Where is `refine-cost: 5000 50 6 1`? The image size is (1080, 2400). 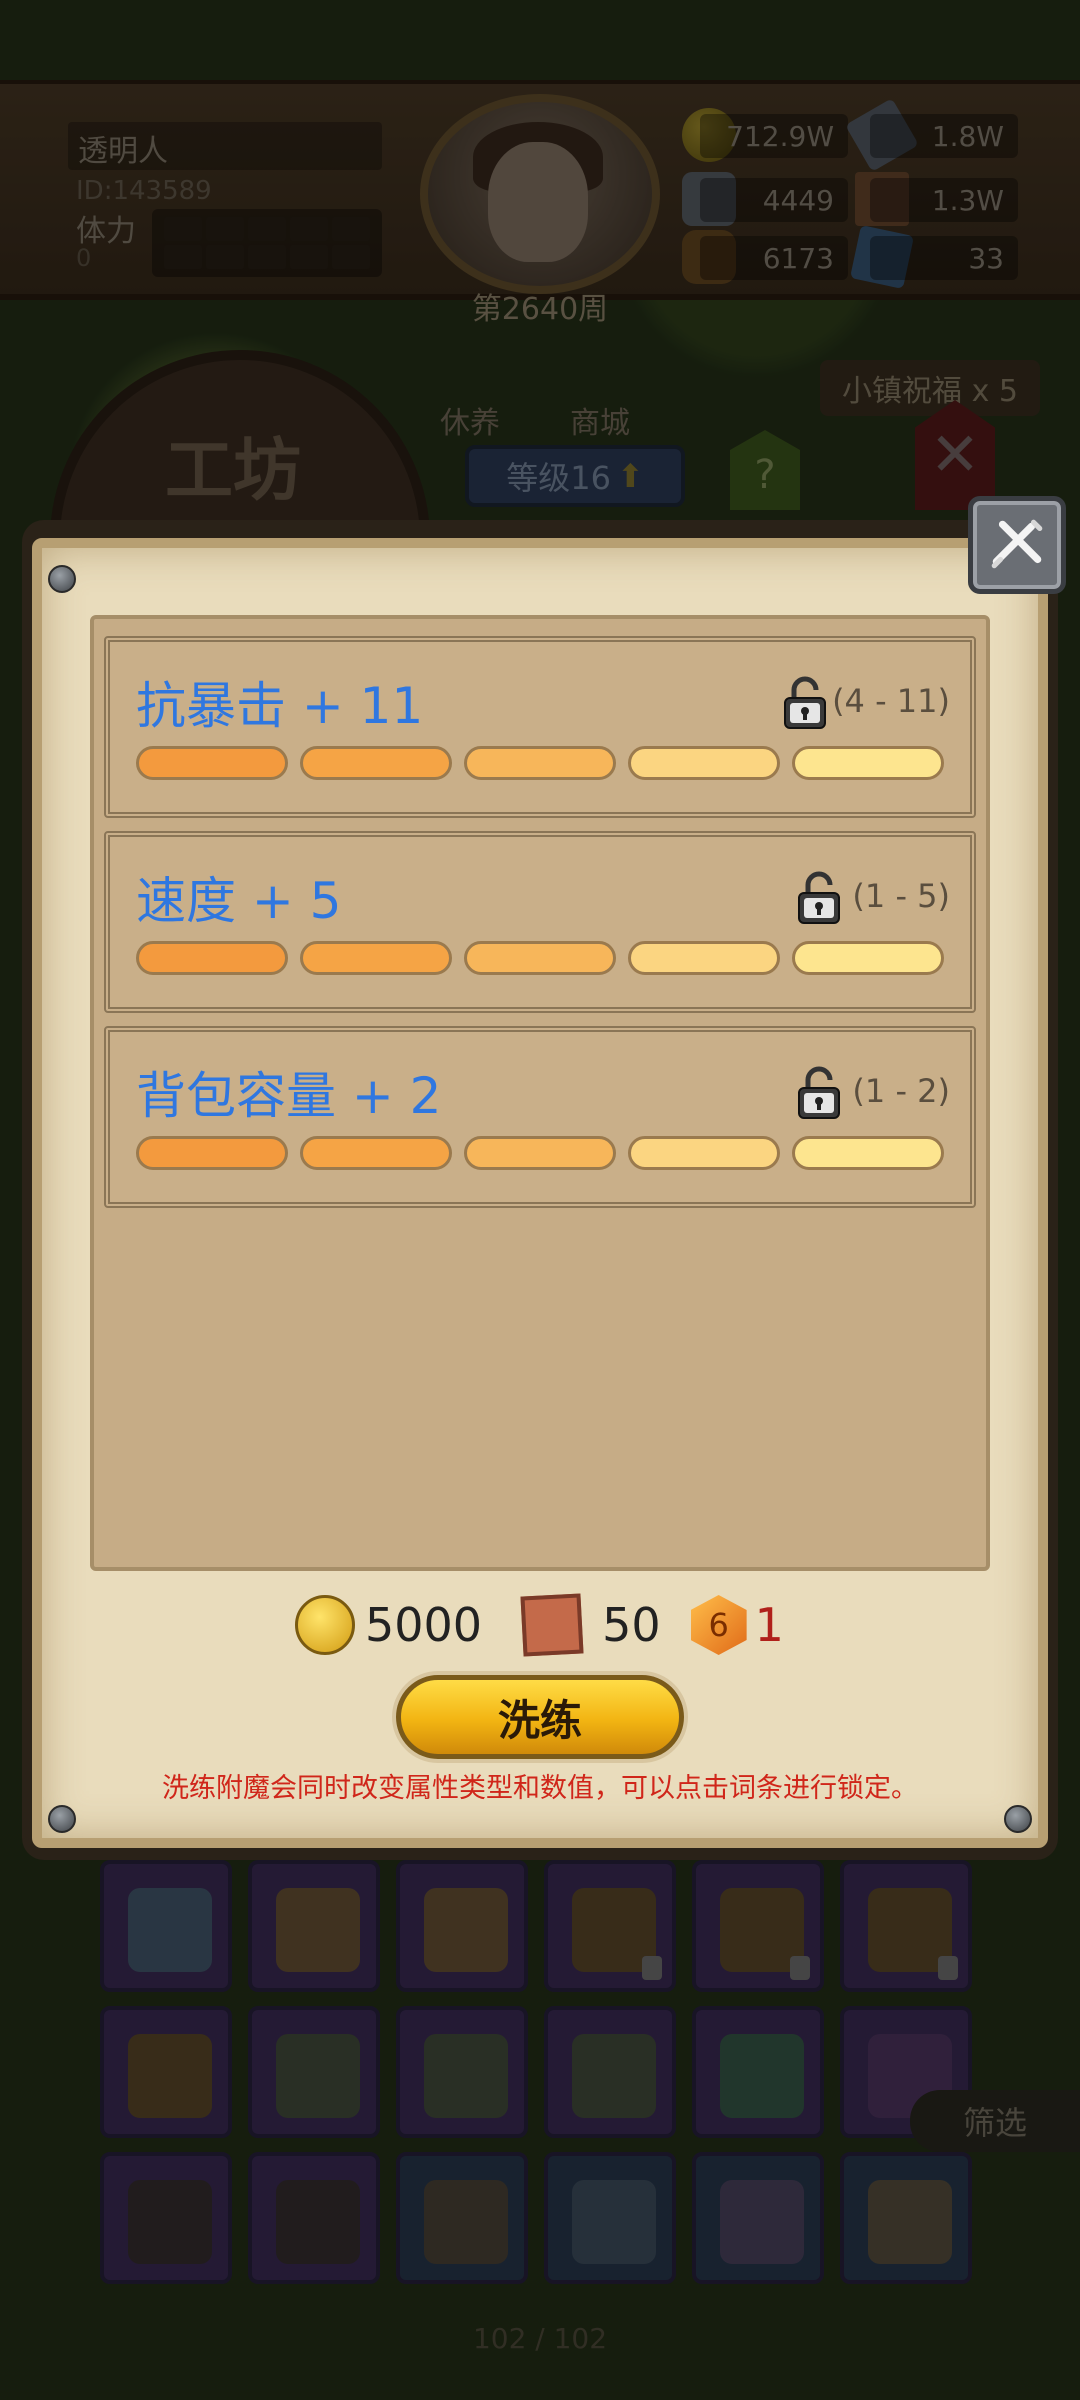 refine-cost: 5000 50 6 1 is located at coordinates (539, 1625).